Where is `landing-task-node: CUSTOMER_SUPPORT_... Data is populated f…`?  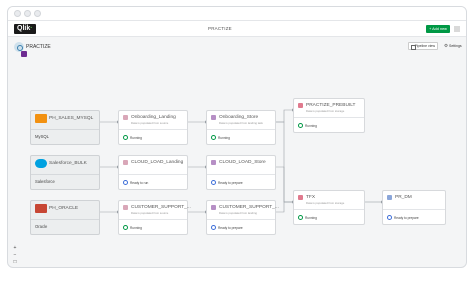
landing-task-node: CUSTOMER_SUPPORT_... Data is populated f… is located at coordinates (154, 217).